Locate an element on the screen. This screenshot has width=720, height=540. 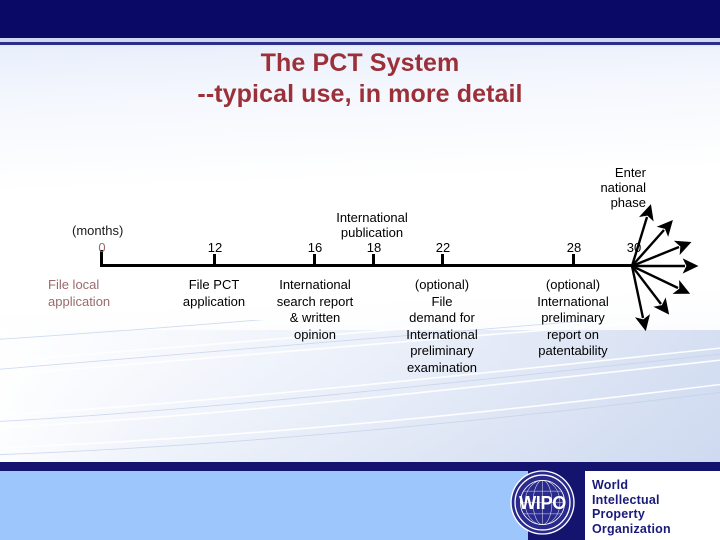
wipo-name-line-3: Property is located at coordinates (619, 514).